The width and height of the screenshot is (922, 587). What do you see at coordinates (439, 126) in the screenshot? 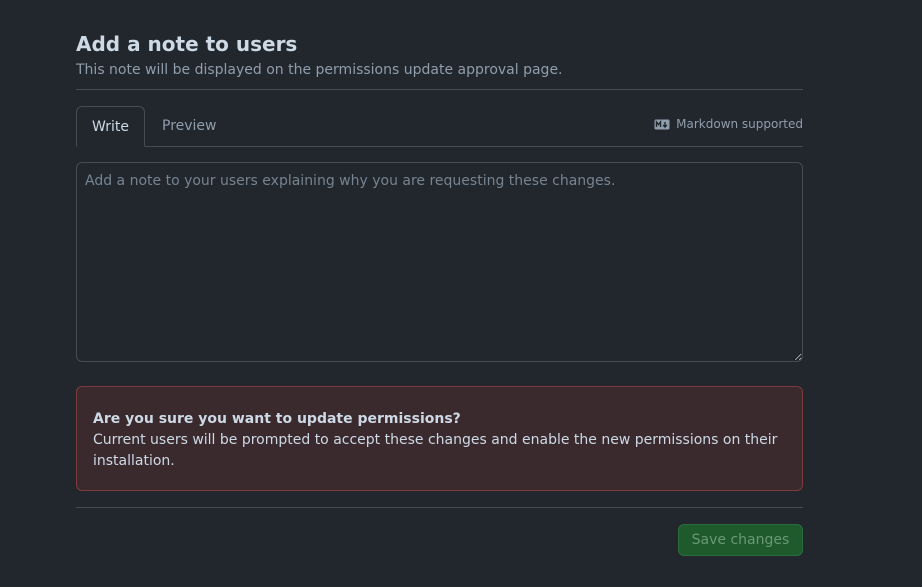
I see `editor-tabs: Write Preview Markdown supported` at bounding box center [439, 126].